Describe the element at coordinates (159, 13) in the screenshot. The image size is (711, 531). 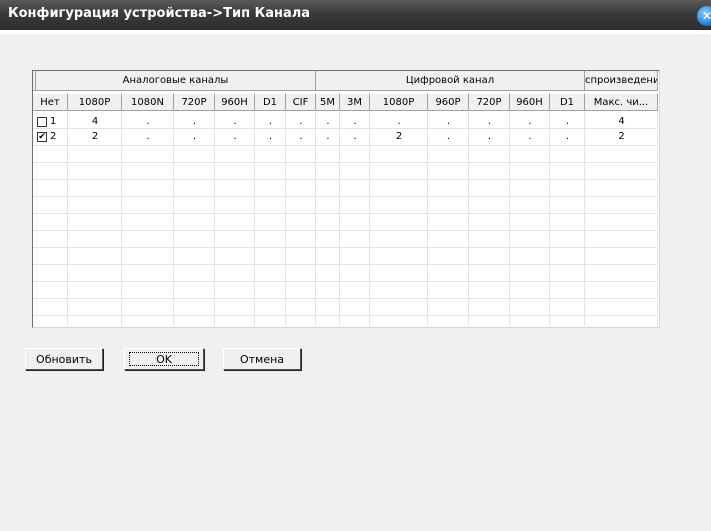
I see `window-title: Конфигурация устройства->Тип Канала` at that location.